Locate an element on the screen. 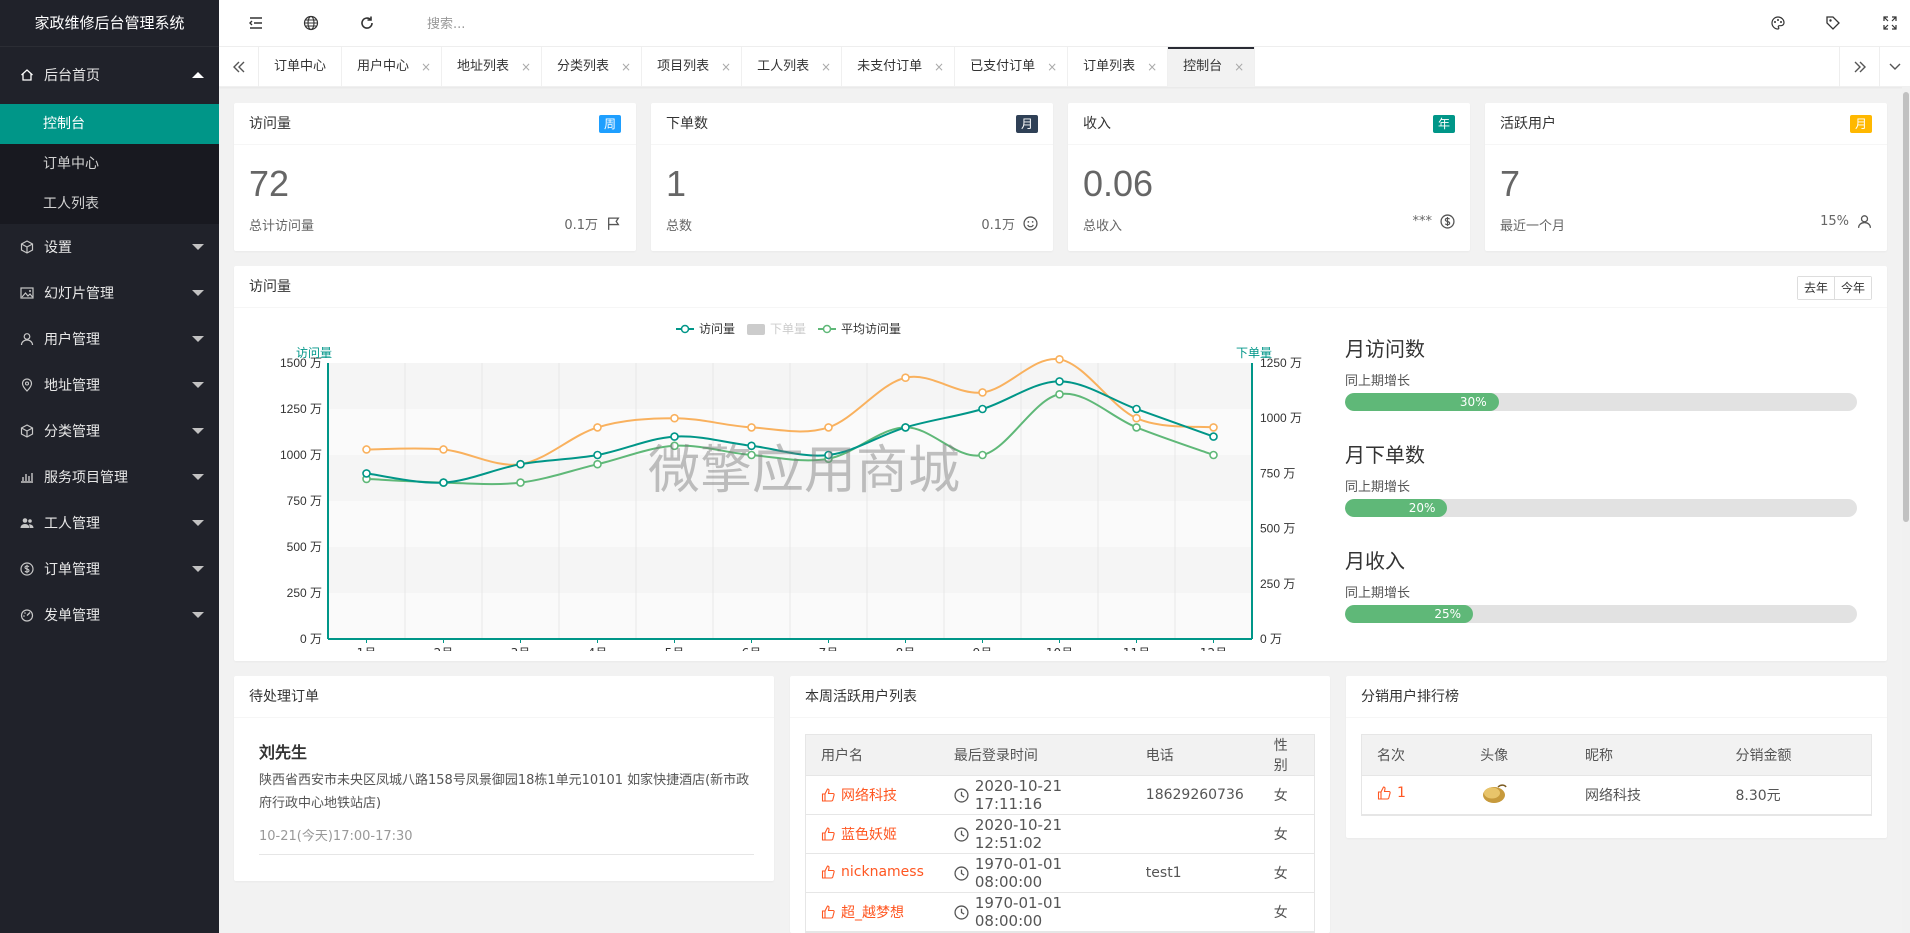 The height and width of the screenshot is (933, 1910). progress-block: 月收入 同上期增长 25% is located at coordinates (1601, 584).